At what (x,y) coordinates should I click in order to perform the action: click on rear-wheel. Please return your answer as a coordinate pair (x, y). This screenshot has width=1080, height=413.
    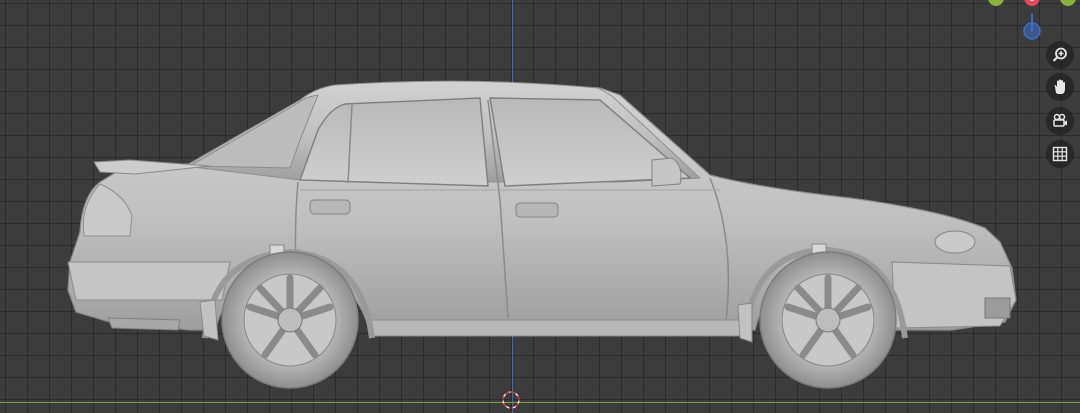
    Looking at the image, I should click on (290, 320).